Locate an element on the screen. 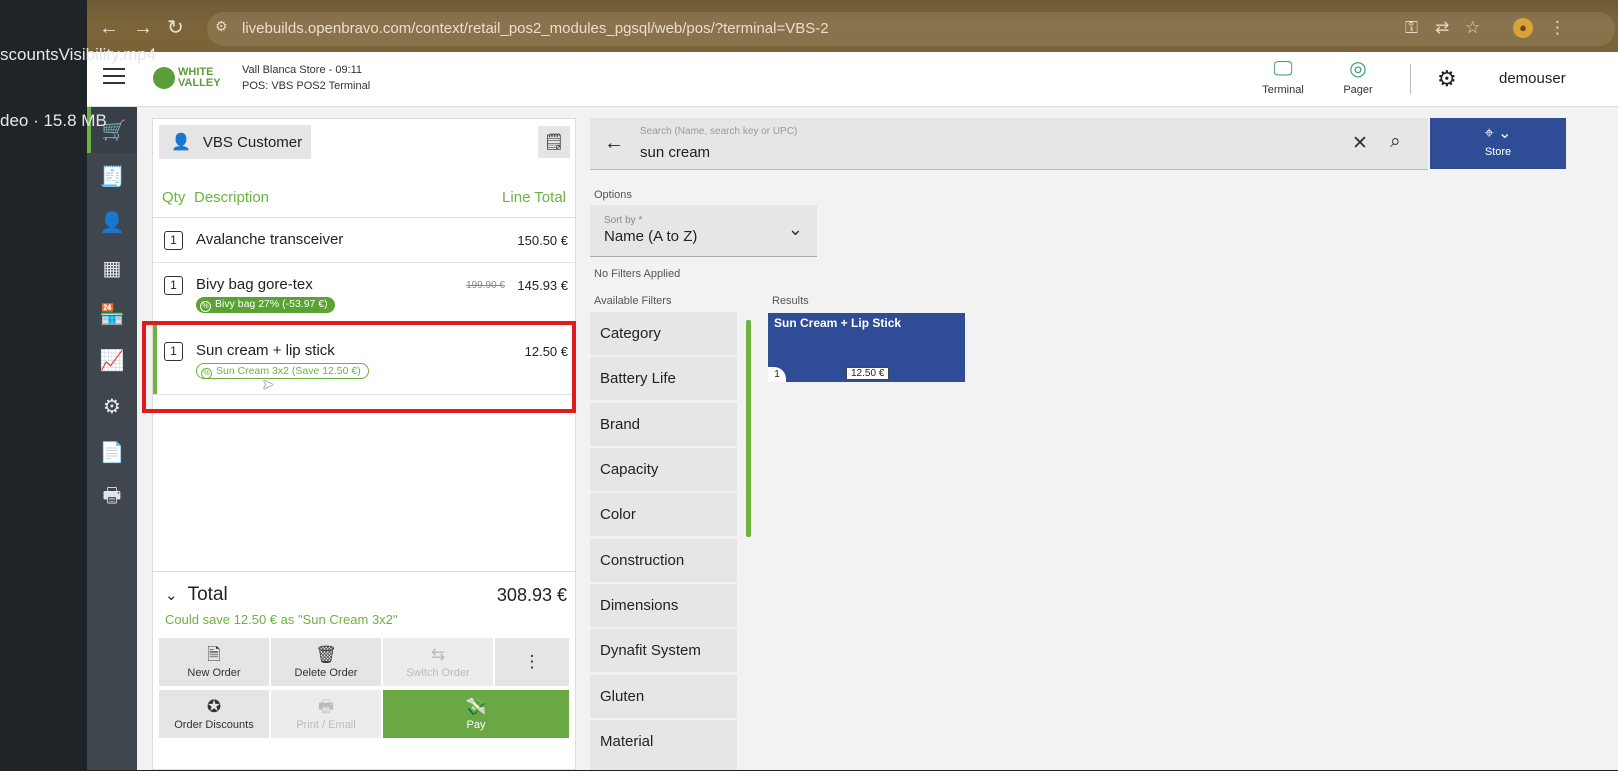 This screenshot has height=771, width=1618. results-label: Results is located at coordinates (790, 301).